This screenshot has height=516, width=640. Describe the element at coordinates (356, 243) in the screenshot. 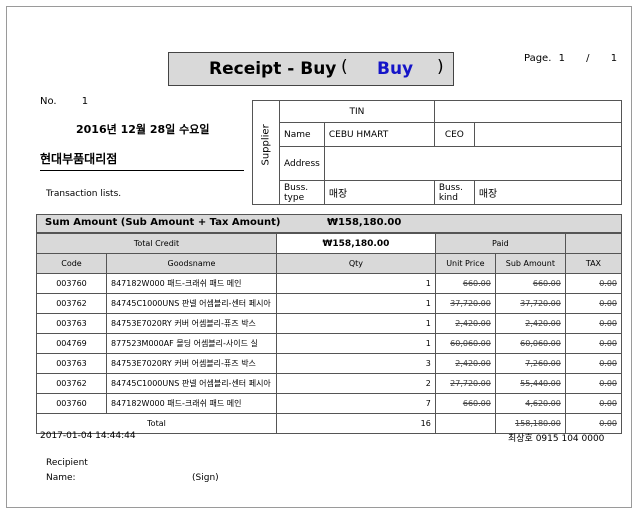

I see `credit-value: ₩158,180.00` at that location.